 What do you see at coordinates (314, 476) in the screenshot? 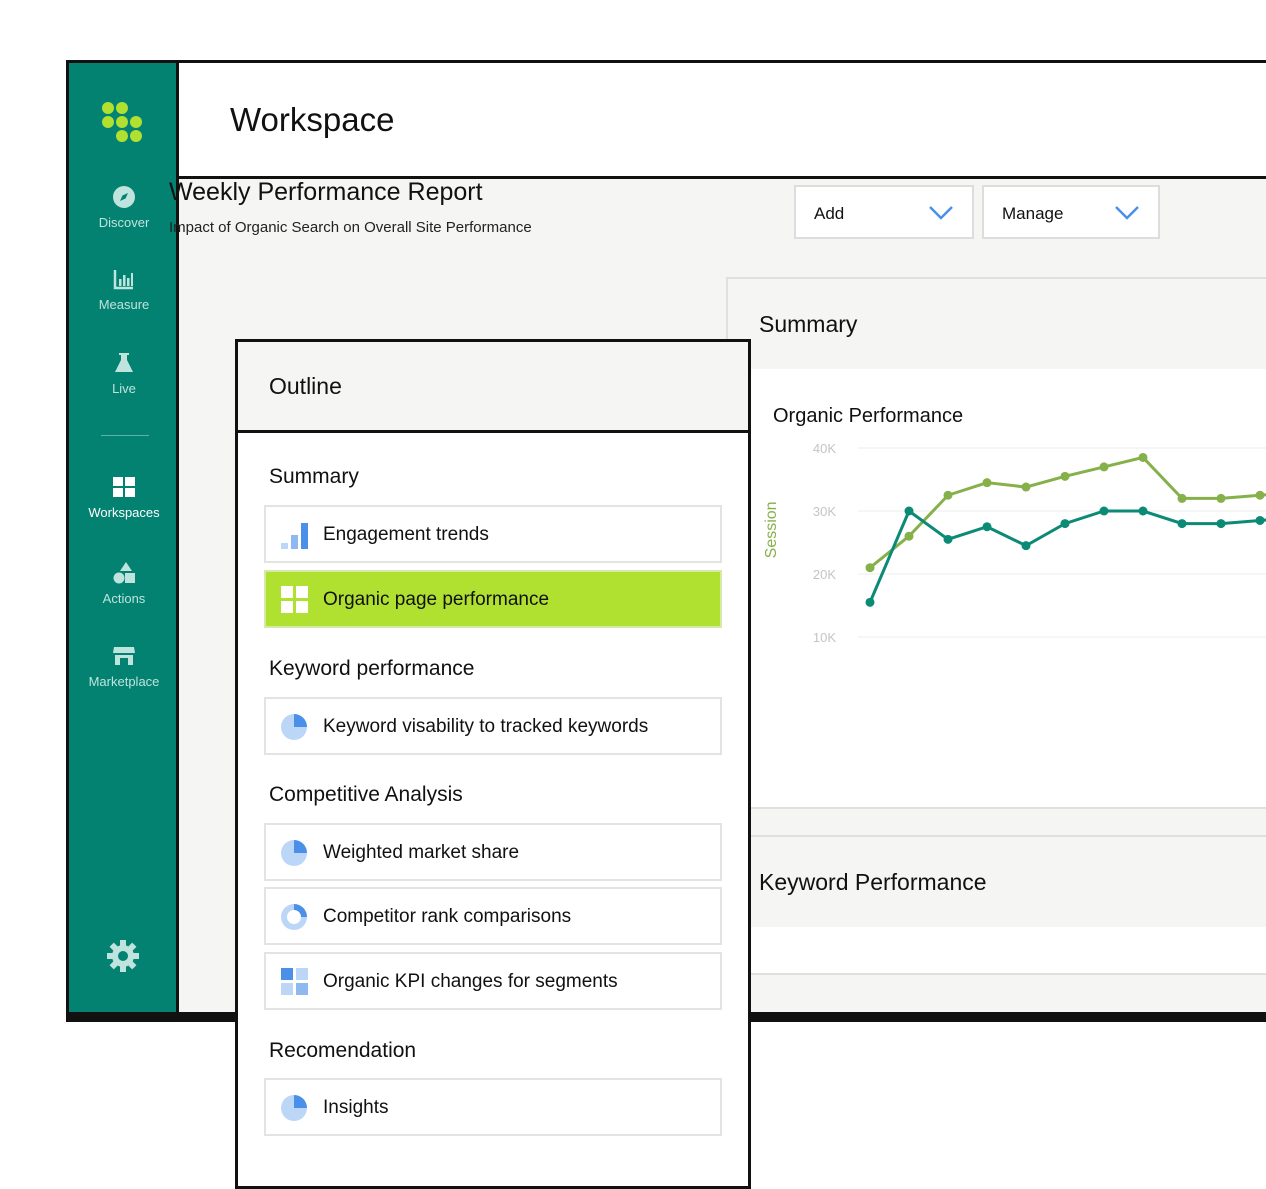
I see `section-title-summary: Summary` at bounding box center [314, 476].